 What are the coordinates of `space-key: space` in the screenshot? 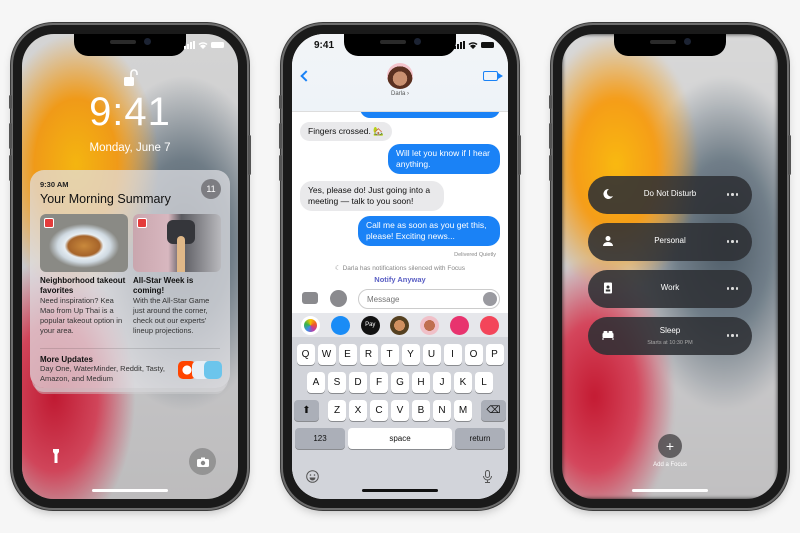 It's located at (400, 438).